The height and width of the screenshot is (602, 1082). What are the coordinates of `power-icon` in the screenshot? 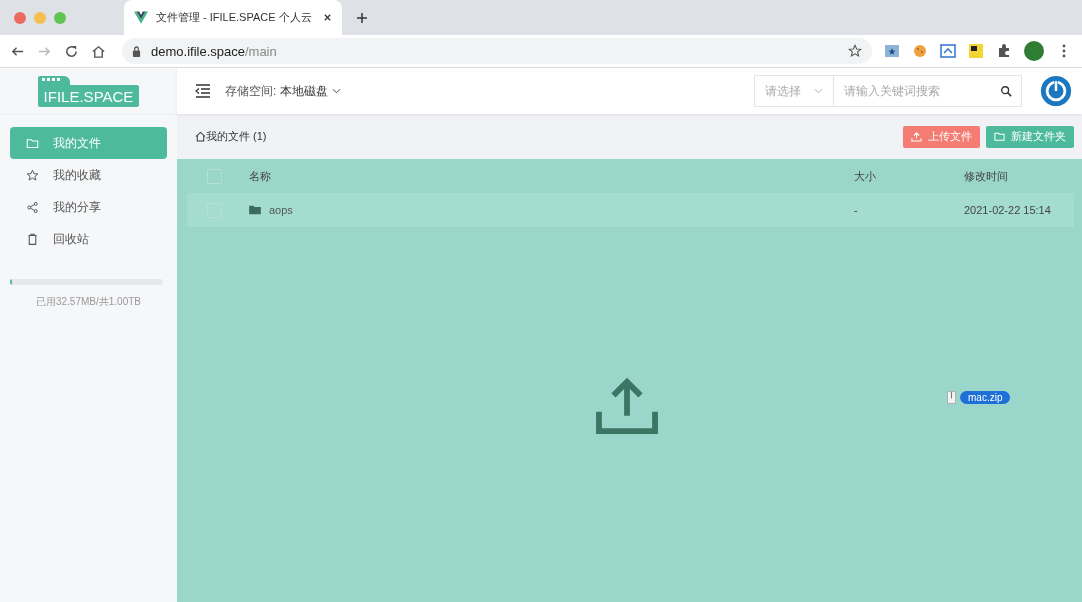 It's located at (1056, 91).